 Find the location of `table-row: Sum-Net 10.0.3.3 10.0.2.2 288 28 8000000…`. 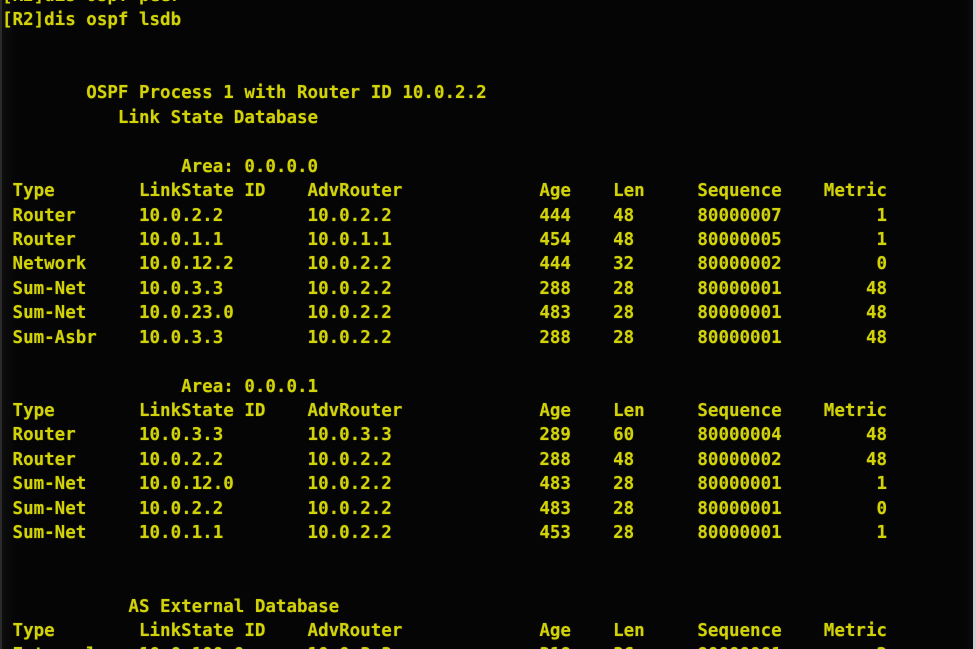

table-row: Sum-Net 10.0.3.3 10.0.2.2 288 28 8000000… is located at coordinates (445, 288).